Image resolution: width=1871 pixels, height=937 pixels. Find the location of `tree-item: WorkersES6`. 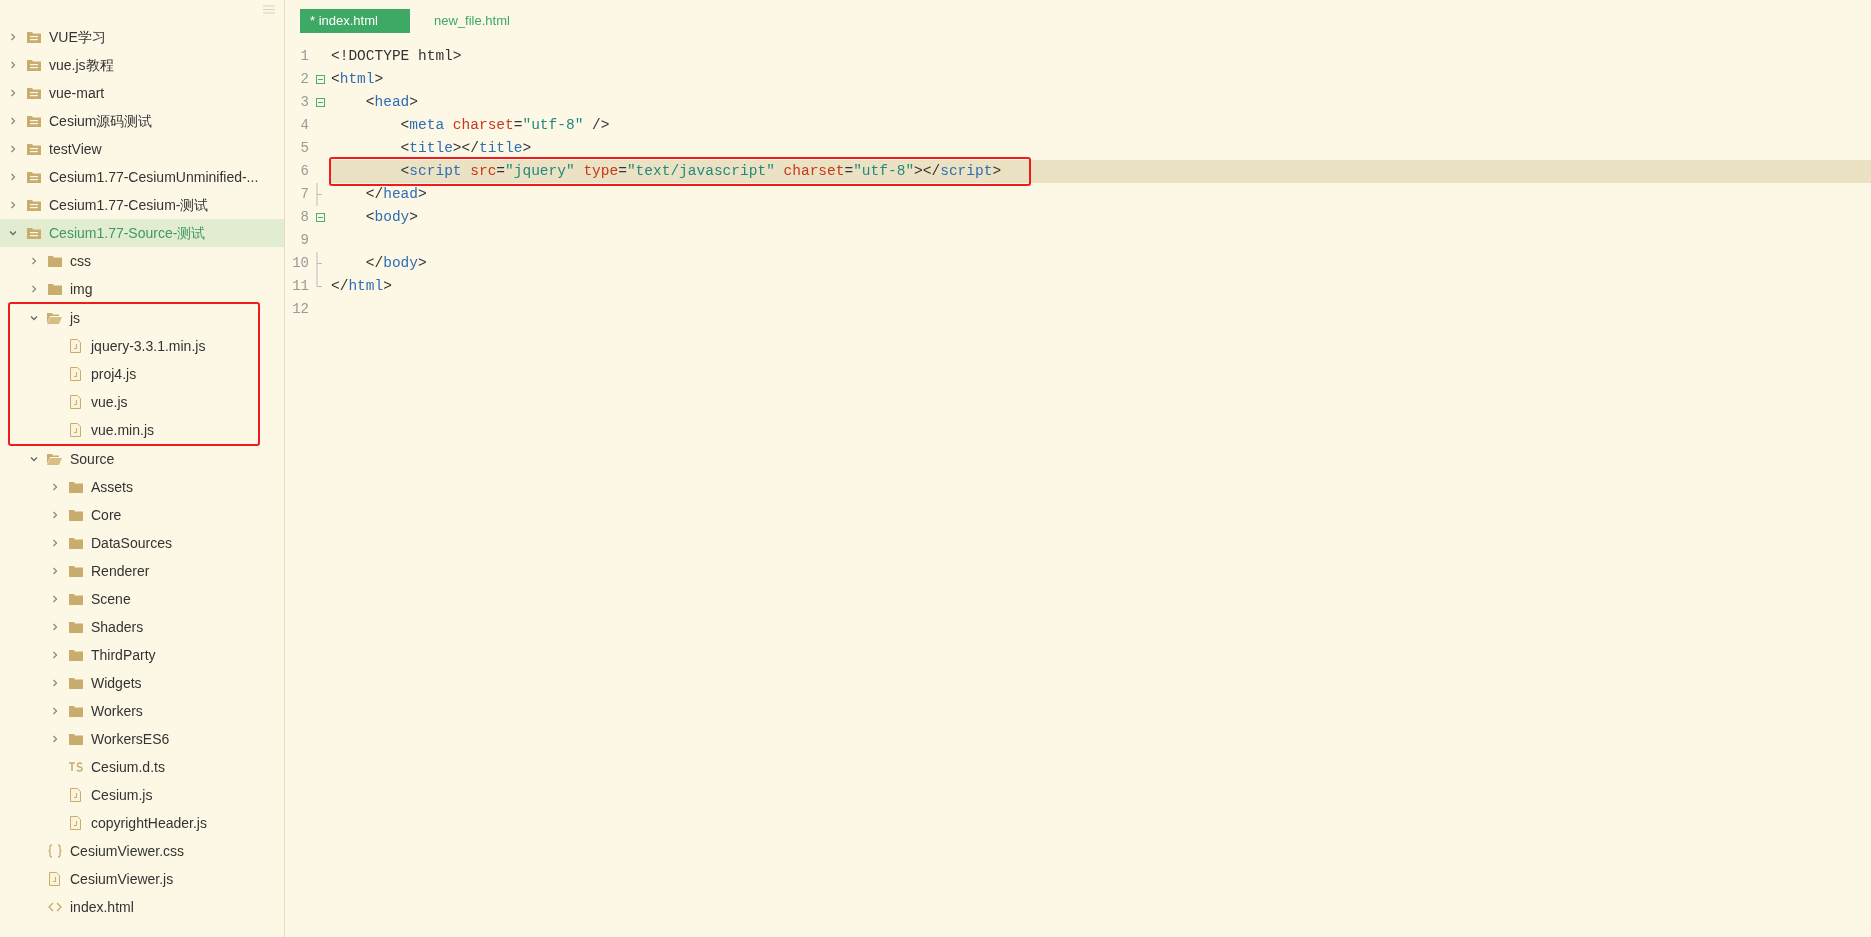

tree-item: WorkersES6 is located at coordinates (142, 739).